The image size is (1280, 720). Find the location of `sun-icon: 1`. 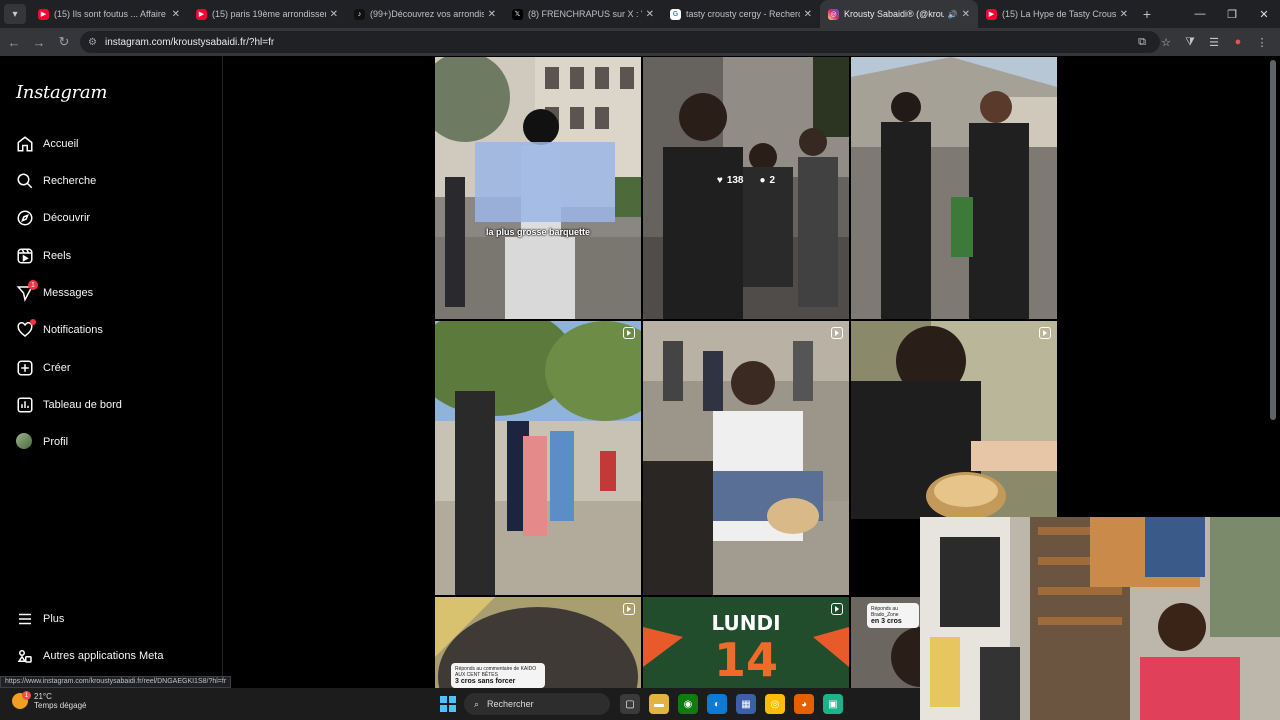

sun-icon: 1 is located at coordinates (21, 700).